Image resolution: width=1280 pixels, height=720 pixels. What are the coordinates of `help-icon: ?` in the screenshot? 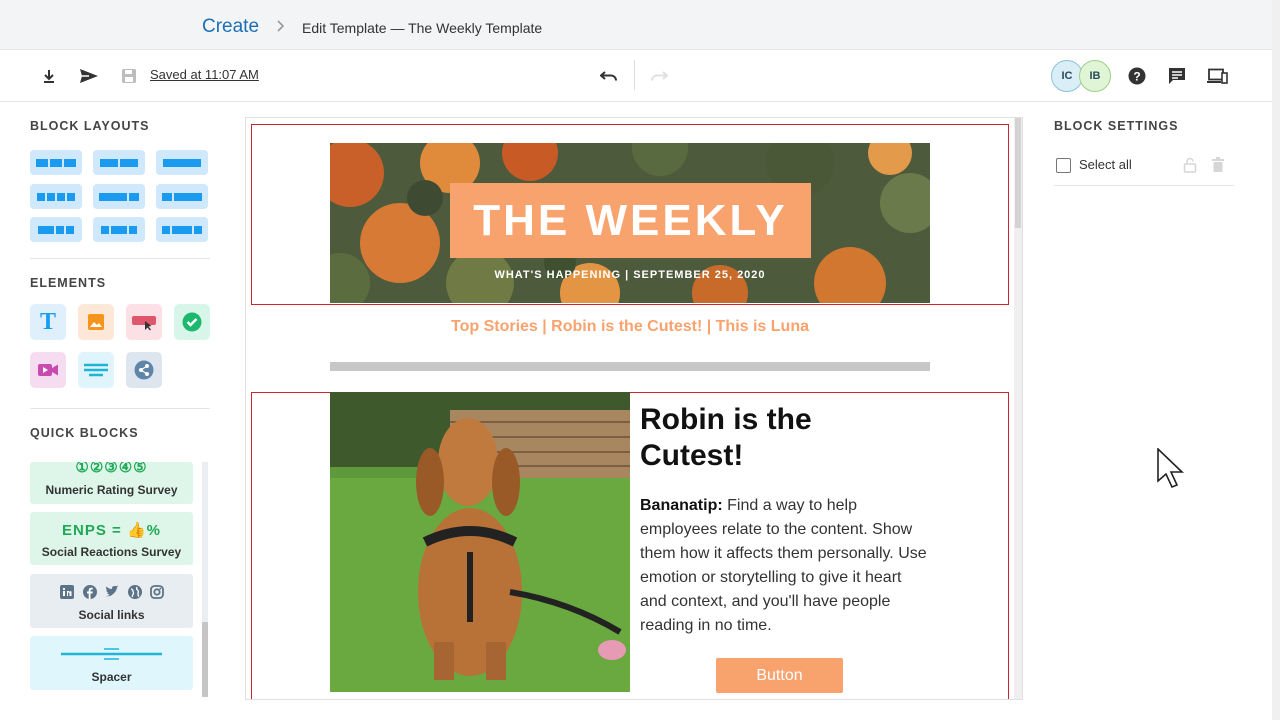 It's located at (1137, 76).